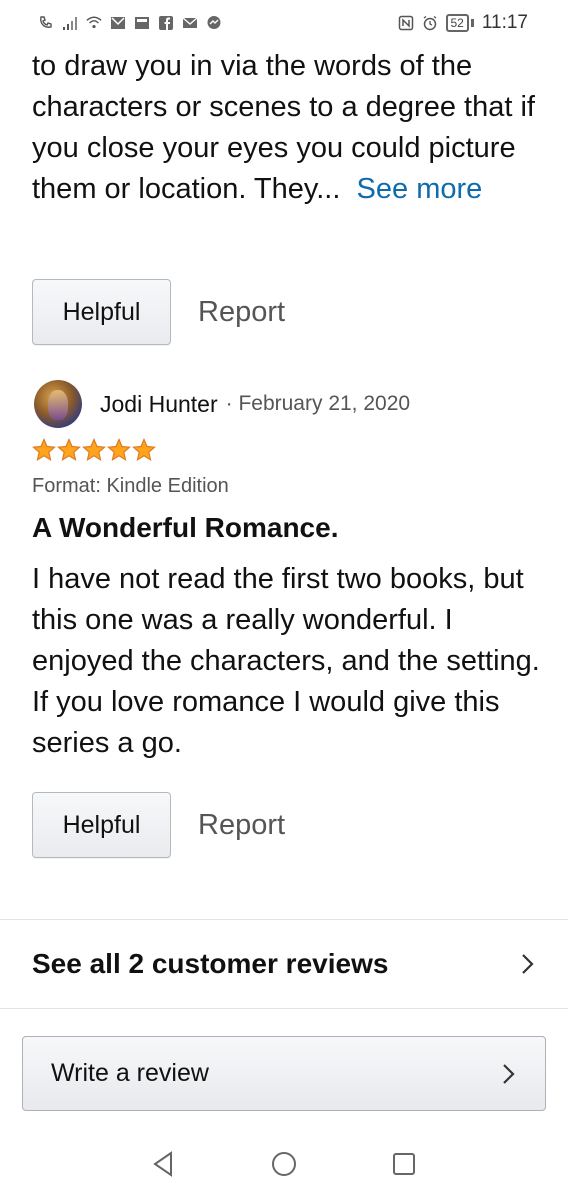 This screenshot has width=568, height=1199. What do you see at coordinates (210, 963) in the screenshot?
I see `see-all-reviews-label: See all 2 customer reviews` at bounding box center [210, 963].